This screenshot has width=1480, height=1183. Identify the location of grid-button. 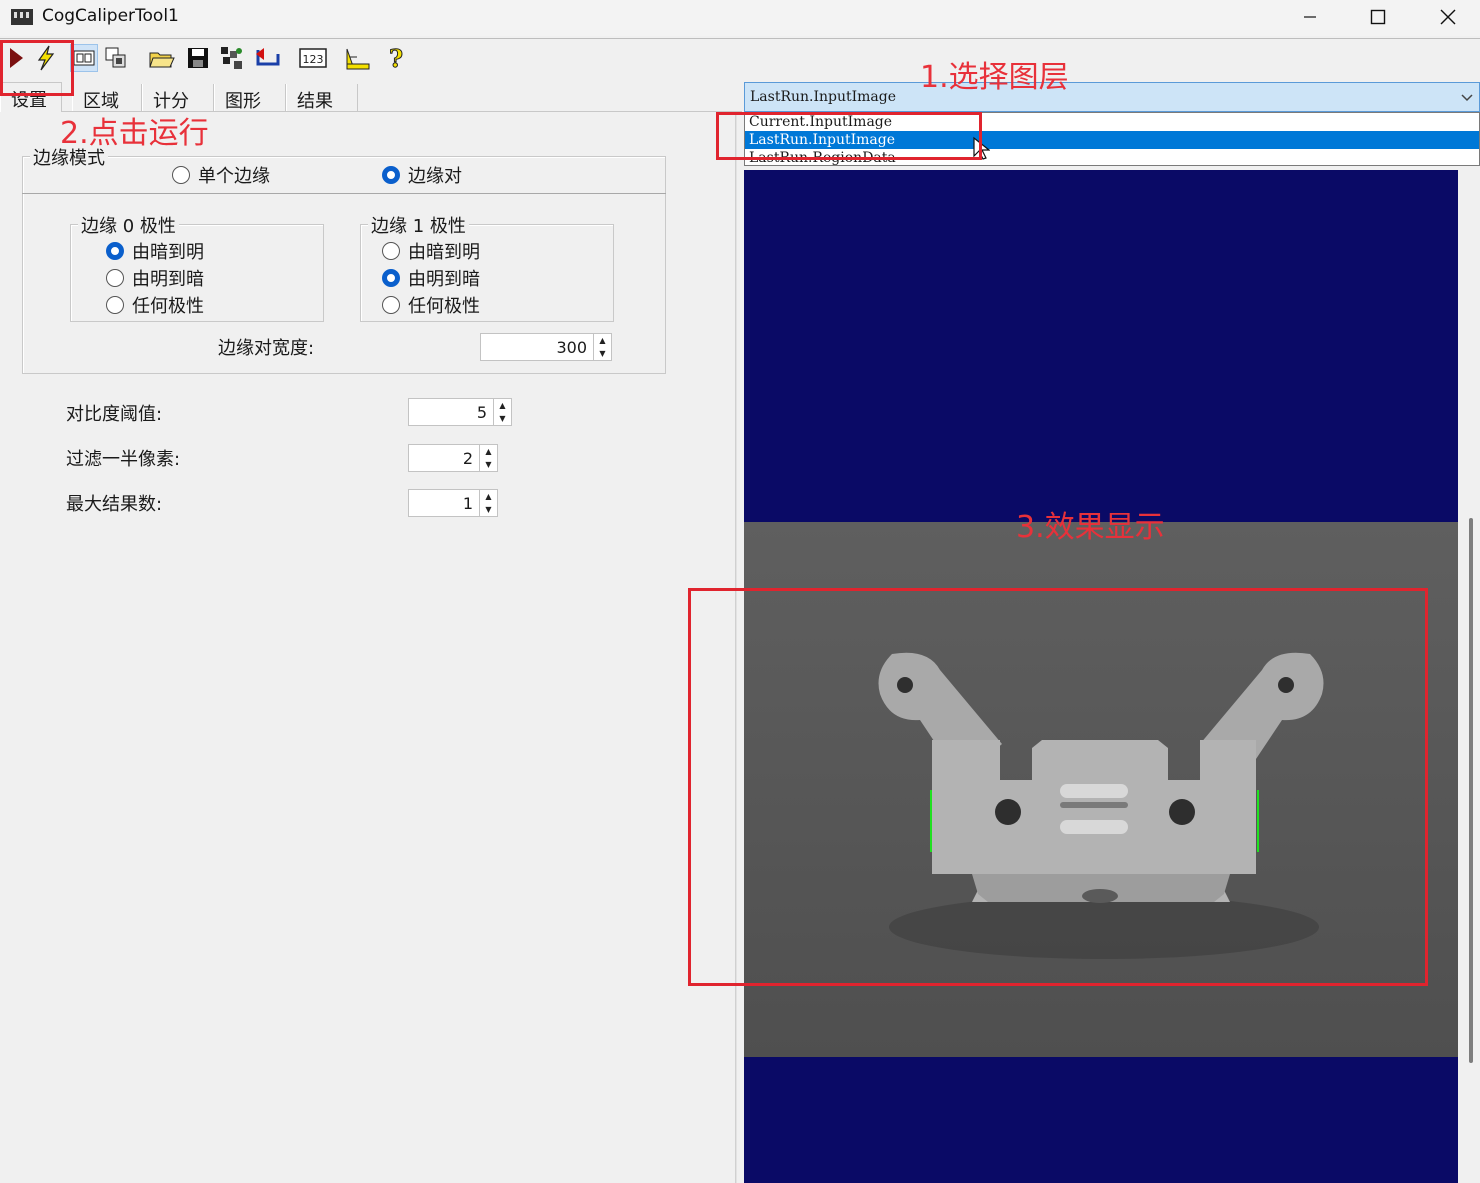
(232, 58).